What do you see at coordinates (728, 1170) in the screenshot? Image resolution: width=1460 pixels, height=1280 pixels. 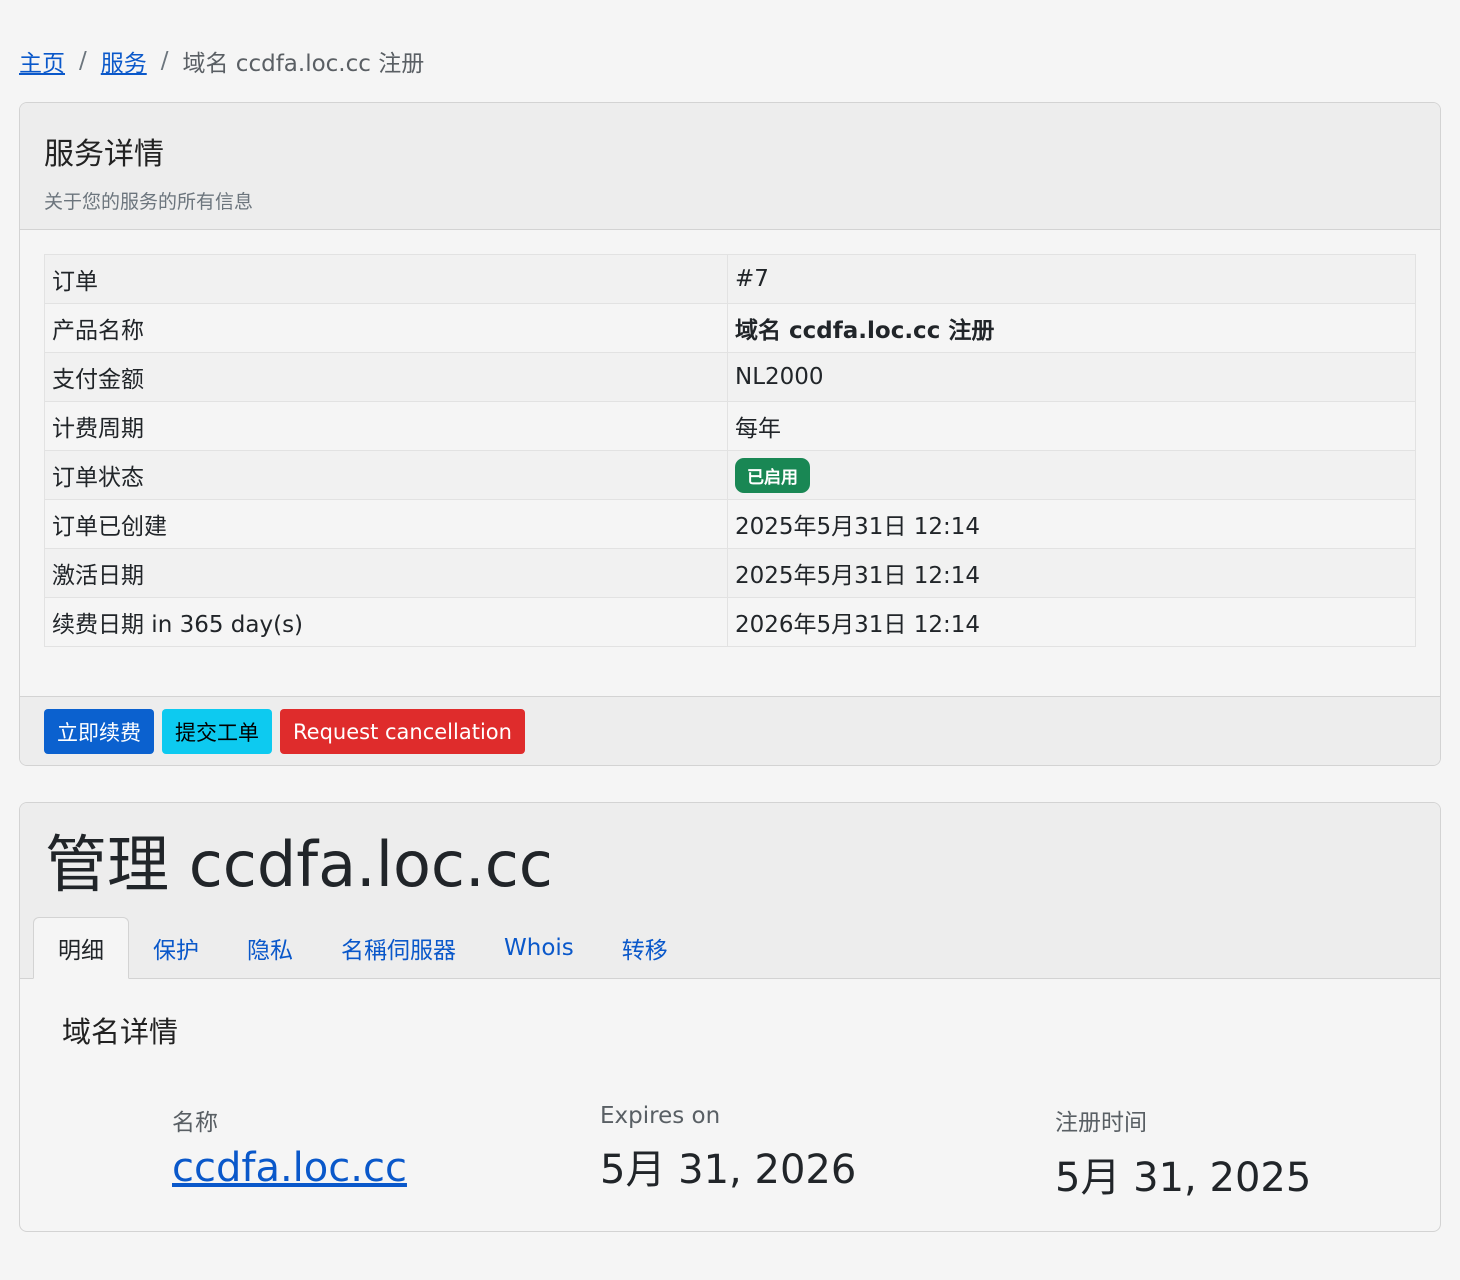 I see `expires-value: 5月 31, 2026` at bounding box center [728, 1170].